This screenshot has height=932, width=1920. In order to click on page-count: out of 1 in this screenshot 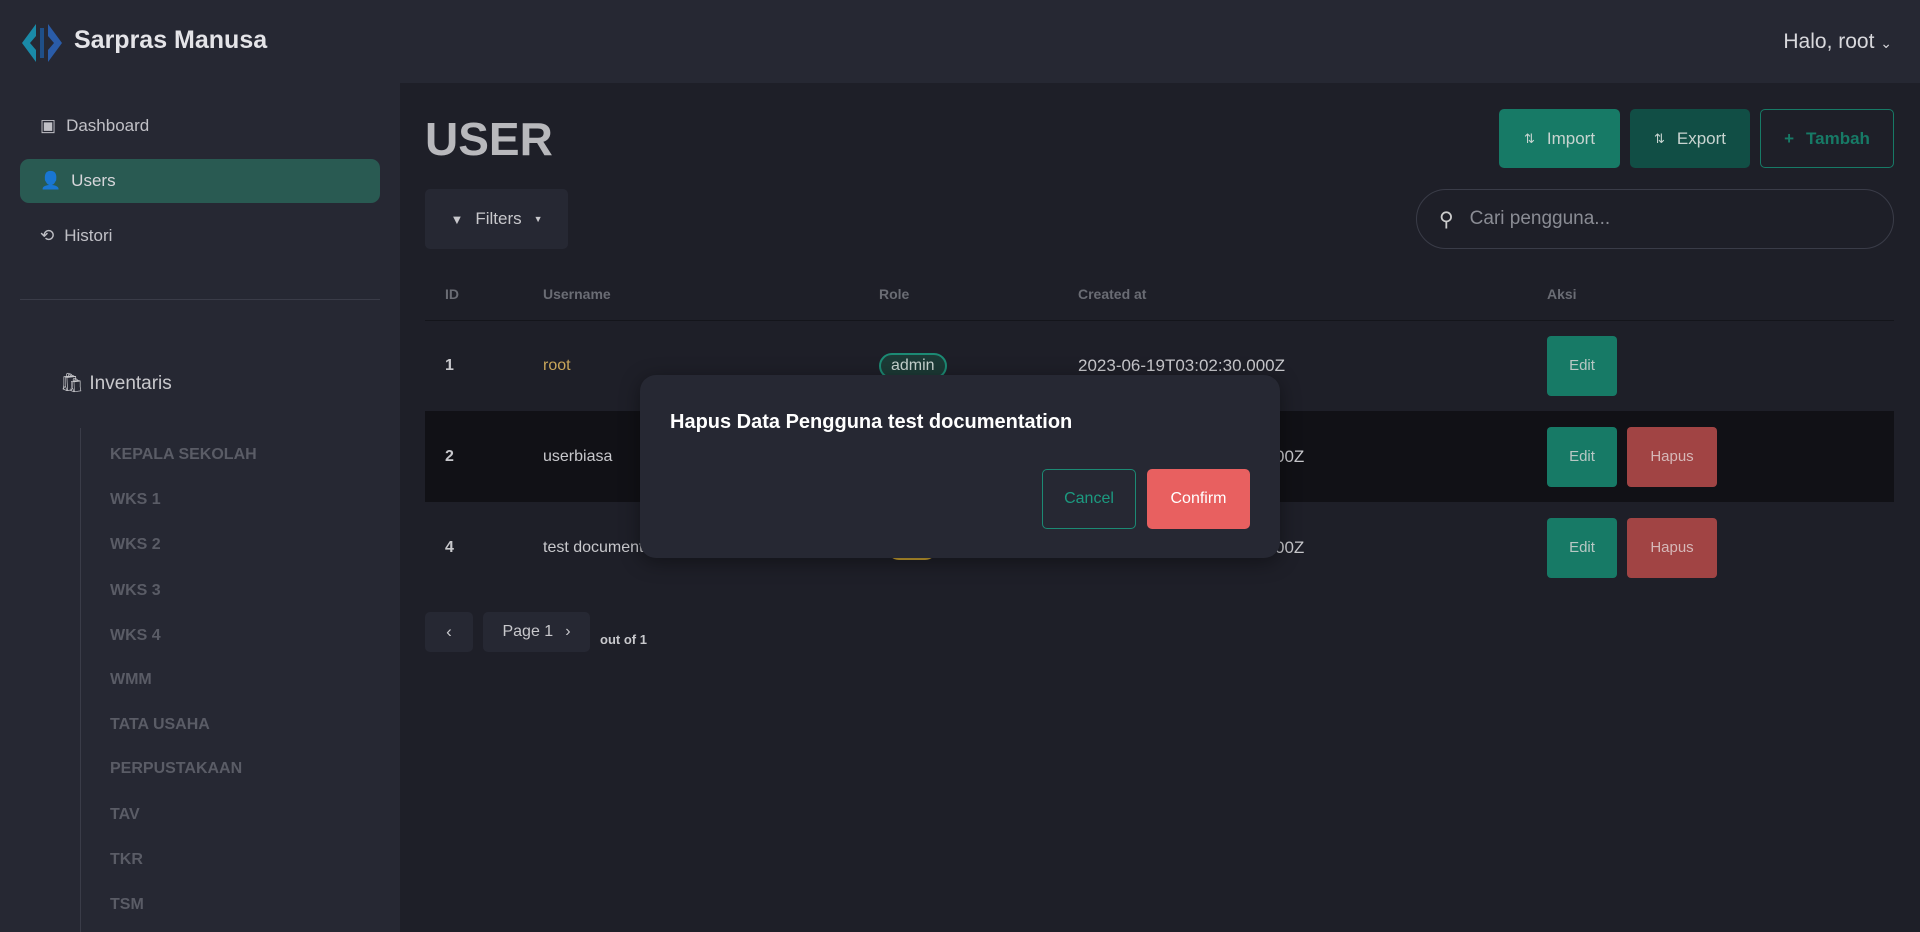, I will do `click(623, 639)`.